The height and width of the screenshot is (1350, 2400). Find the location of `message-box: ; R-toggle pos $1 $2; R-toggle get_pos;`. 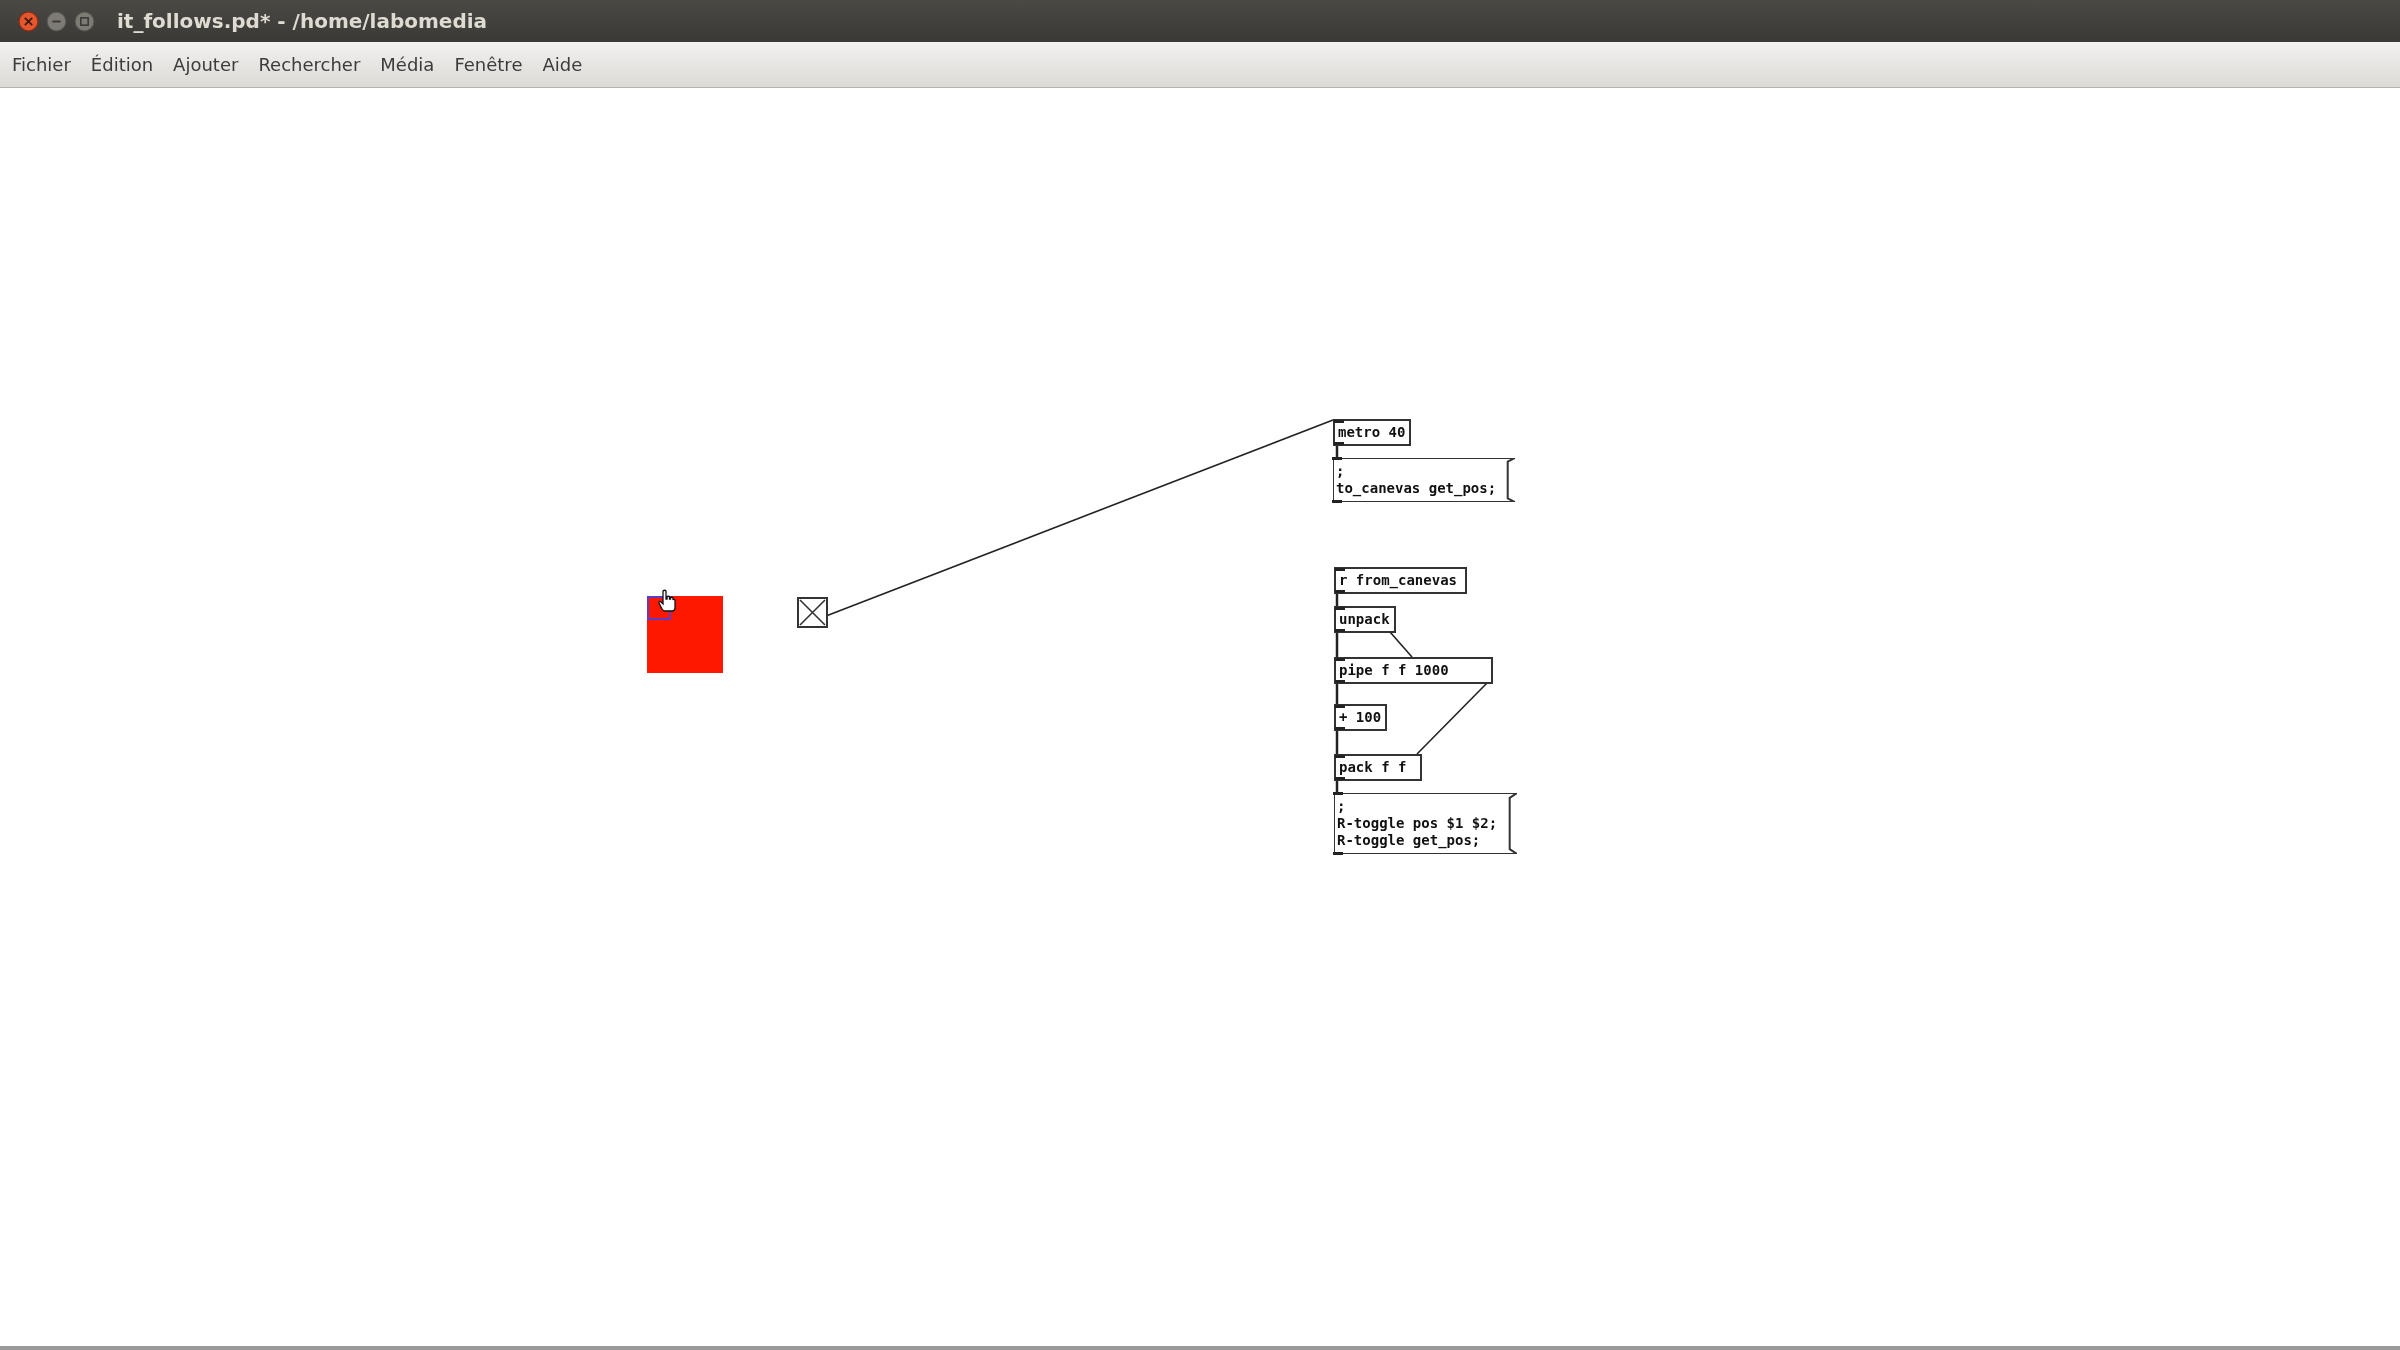

message-box: ; R-toggle pos $1 $2; R-toggle get_pos; is located at coordinates (1425, 823).